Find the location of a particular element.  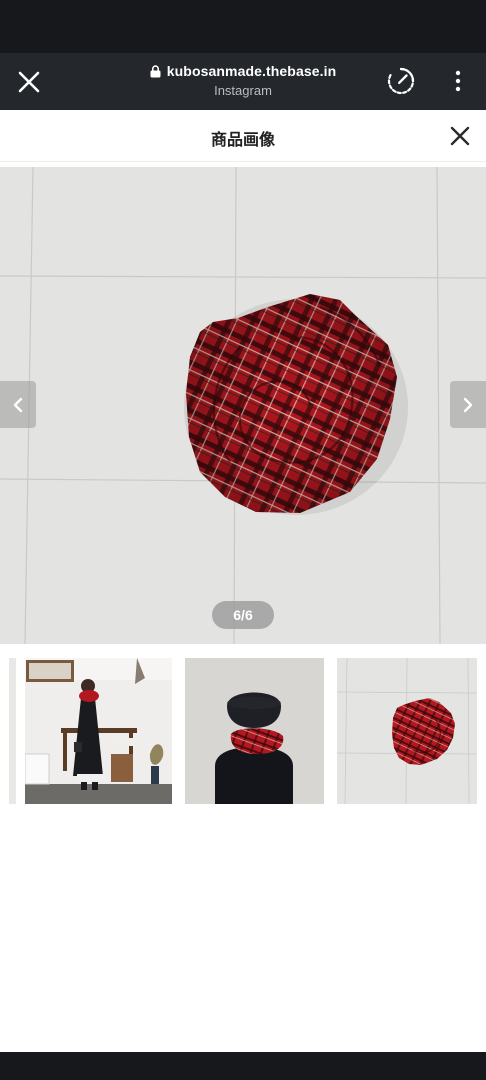

speed-button is located at coordinates (401, 81).